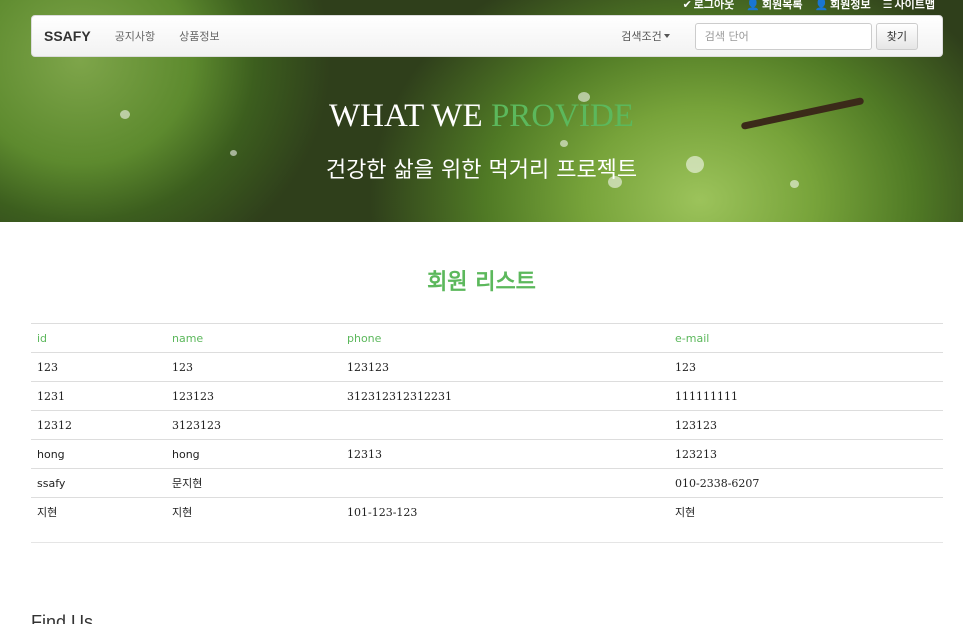 The width and height of the screenshot is (963, 624). I want to click on hero-subtitle: 건강한 삶을 위한 먹거리 프로젝트, so click(481, 170).